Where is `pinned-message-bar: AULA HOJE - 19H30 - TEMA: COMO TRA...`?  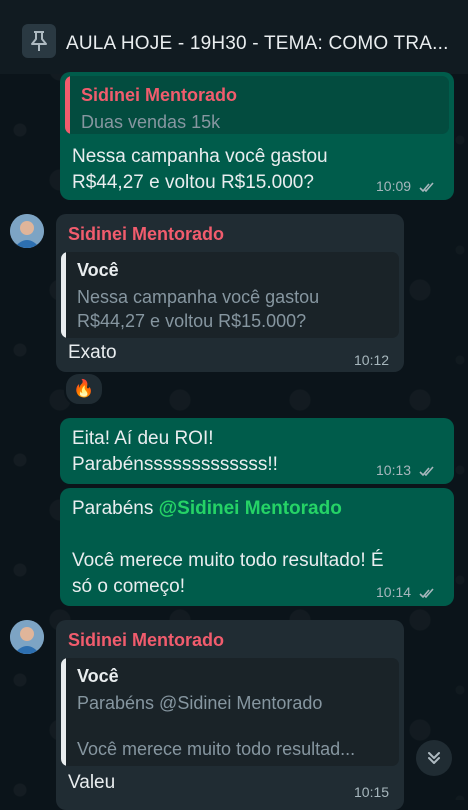
pinned-message-bar: AULA HOJE - 19H30 - TEMA: COMO TRA... is located at coordinates (234, 37).